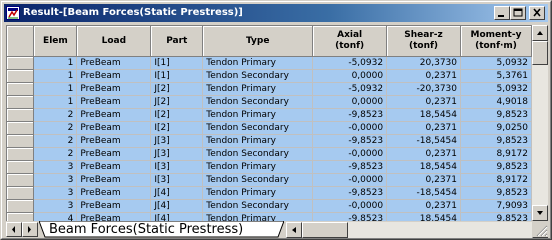 This screenshot has height=240, width=552. I want to click on horizontal-scroll-thumb, so click(325, 230).